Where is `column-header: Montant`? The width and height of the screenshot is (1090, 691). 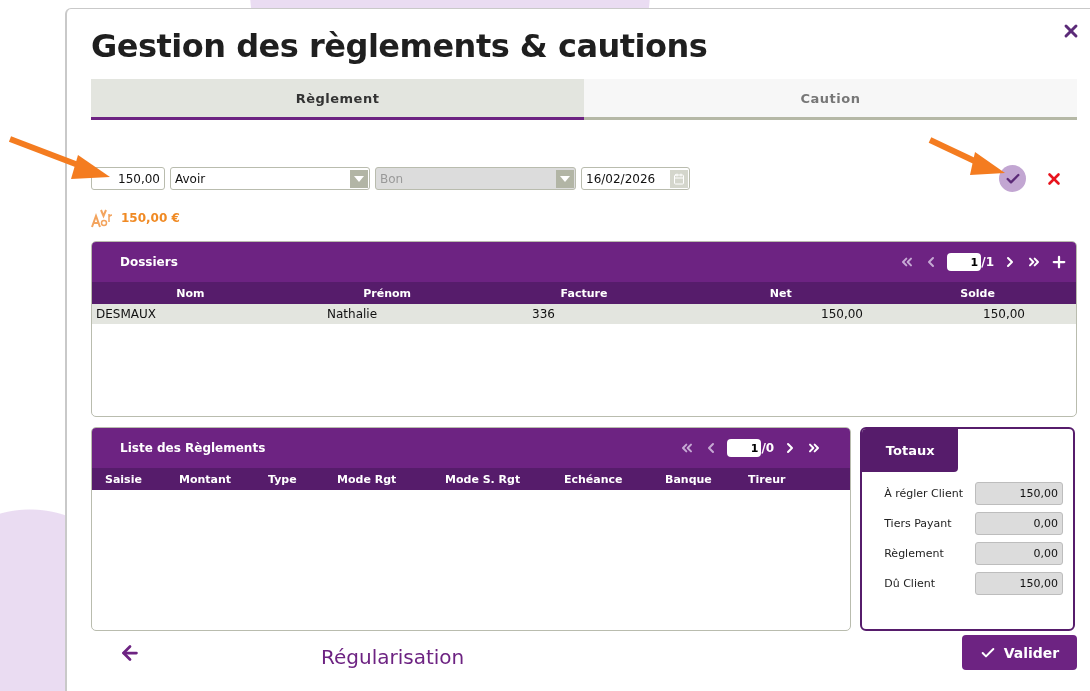
column-header: Montant is located at coordinates (205, 479).